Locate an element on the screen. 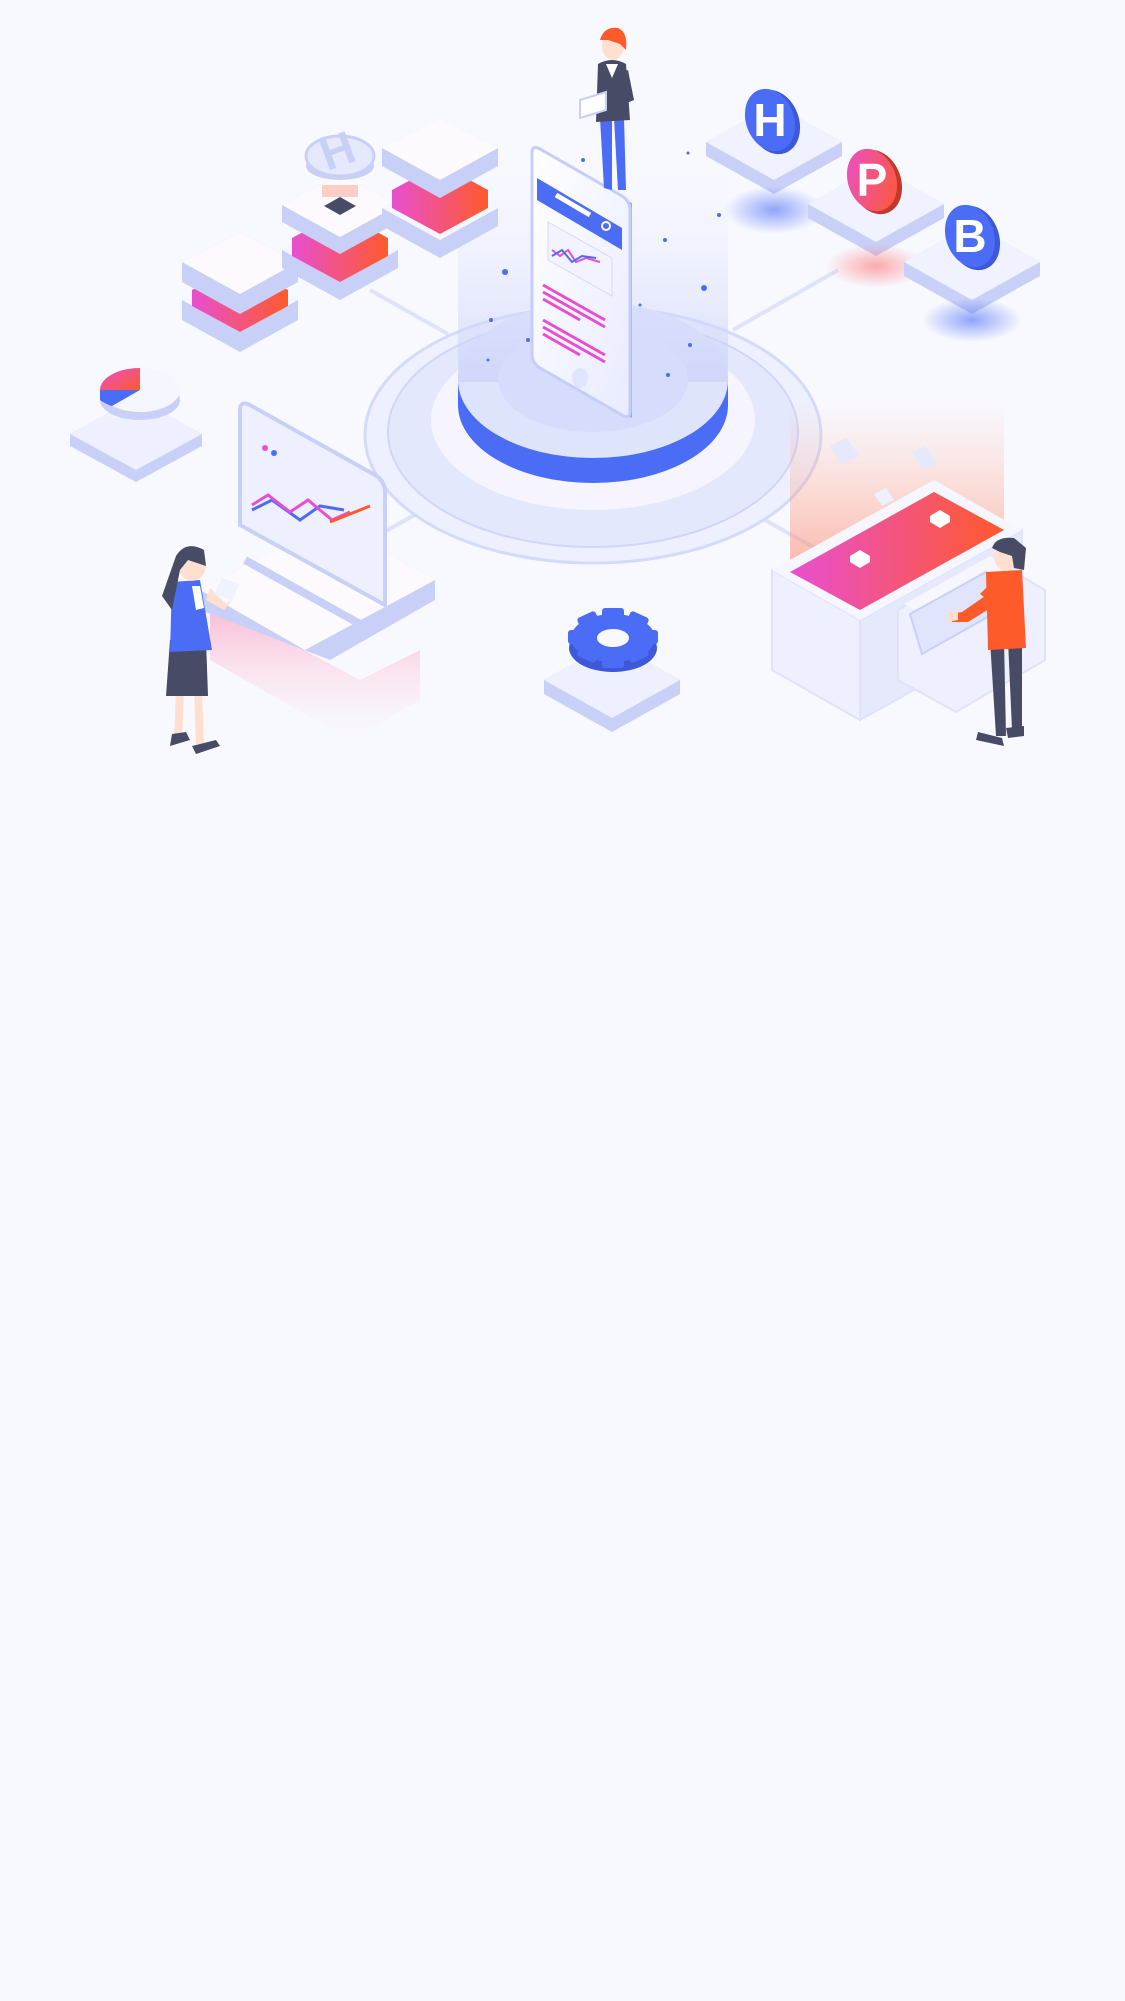 The image size is (1125, 2001). block-stack-middle is located at coordinates (340, 237).